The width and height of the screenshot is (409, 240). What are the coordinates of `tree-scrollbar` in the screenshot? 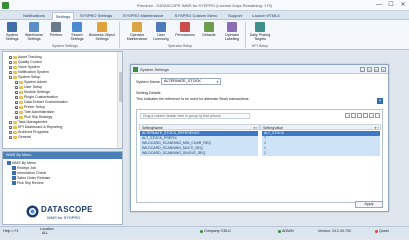 It's located at (119, 100).